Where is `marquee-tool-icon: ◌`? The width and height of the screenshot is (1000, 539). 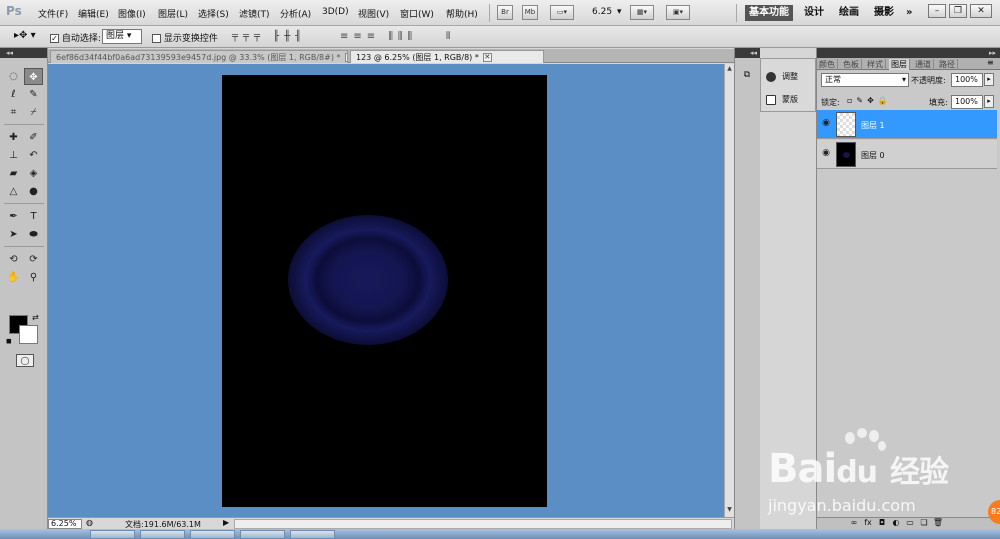
marquee-tool-icon: ◌ is located at coordinates (13, 76).